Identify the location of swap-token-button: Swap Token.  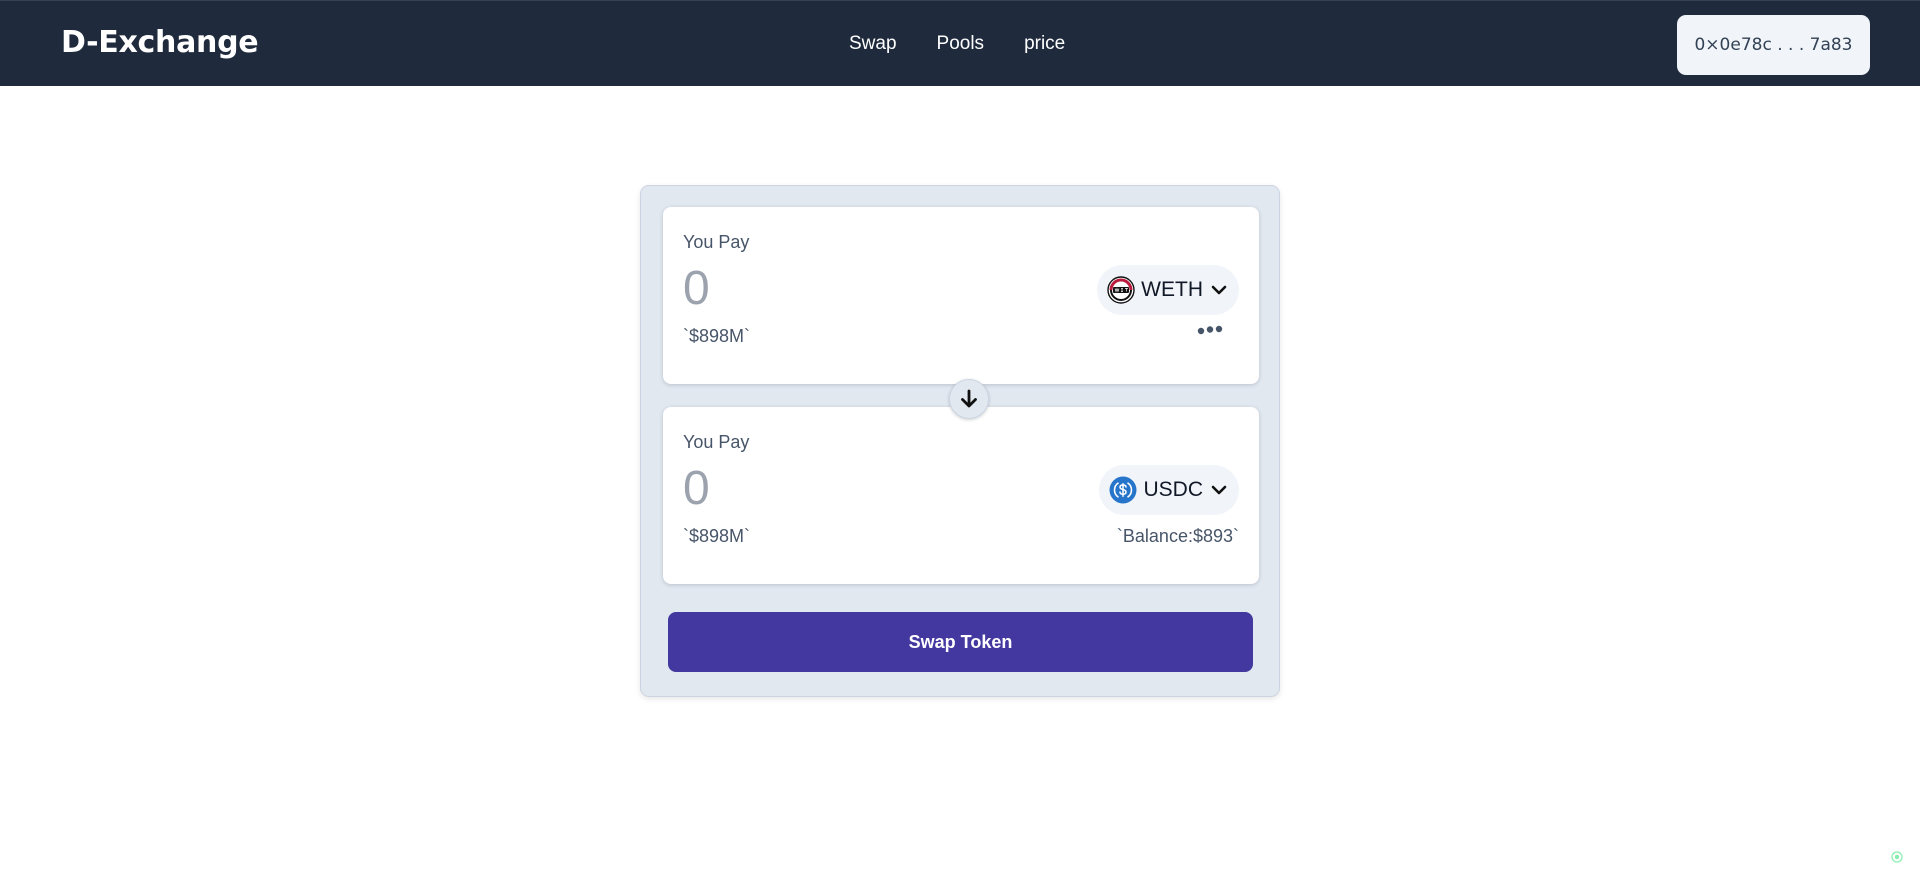
(960, 642).